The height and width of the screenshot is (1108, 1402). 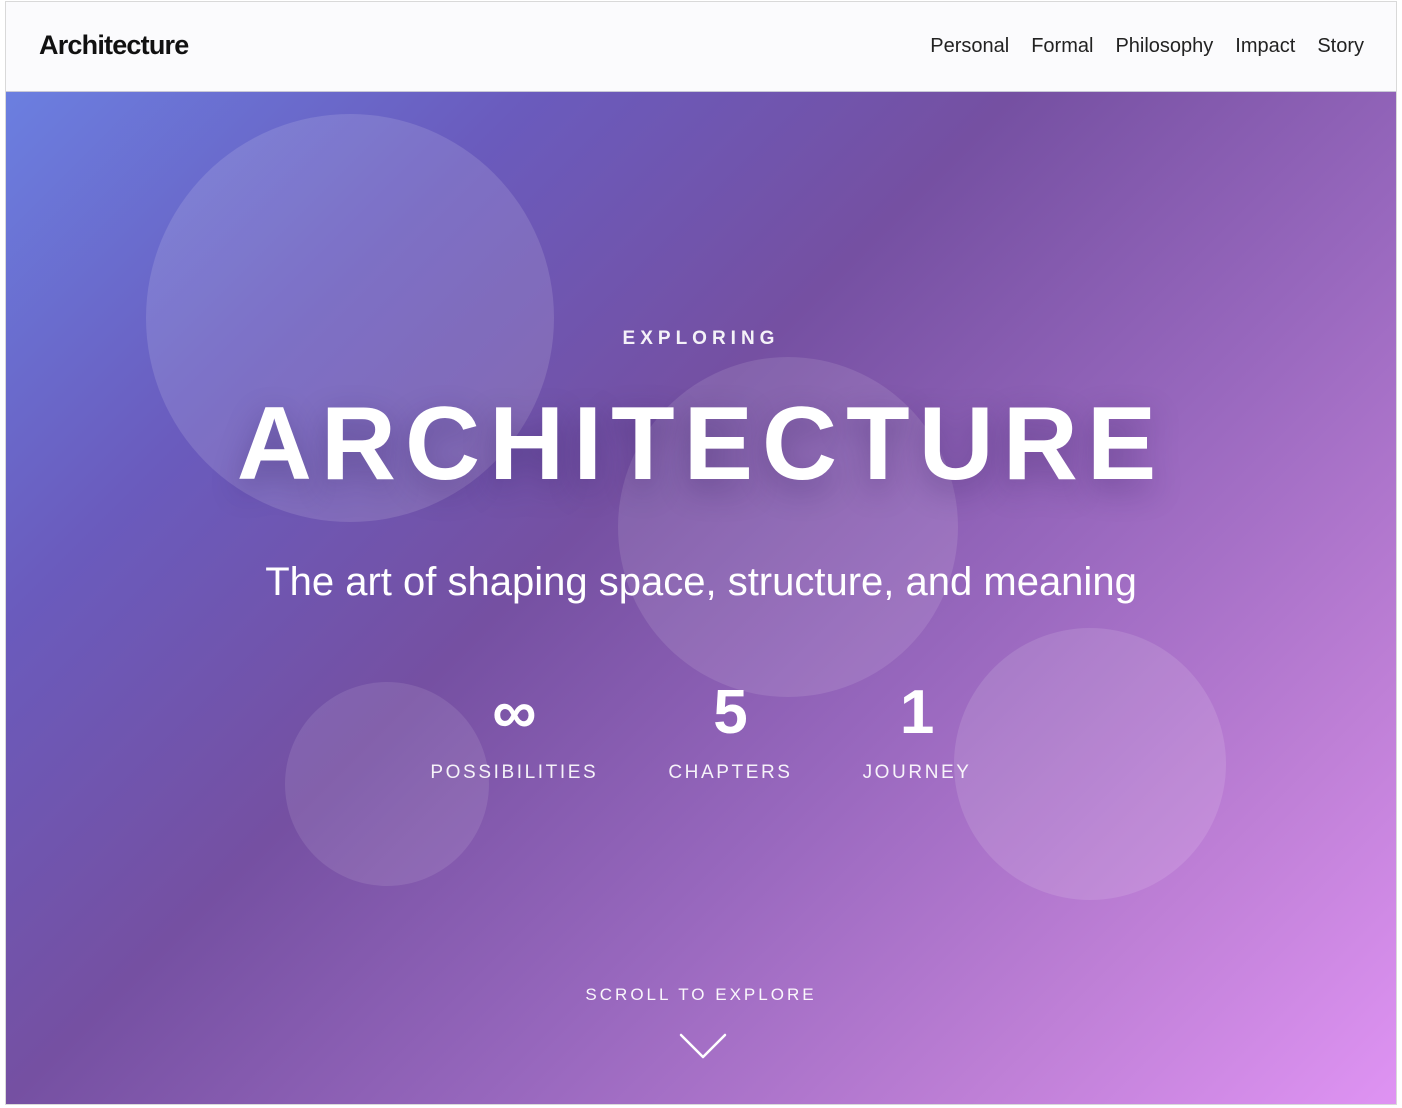 What do you see at coordinates (730, 772) in the screenshot?
I see `stat-label: CHAPTERS` at bounding box center [730, 772].